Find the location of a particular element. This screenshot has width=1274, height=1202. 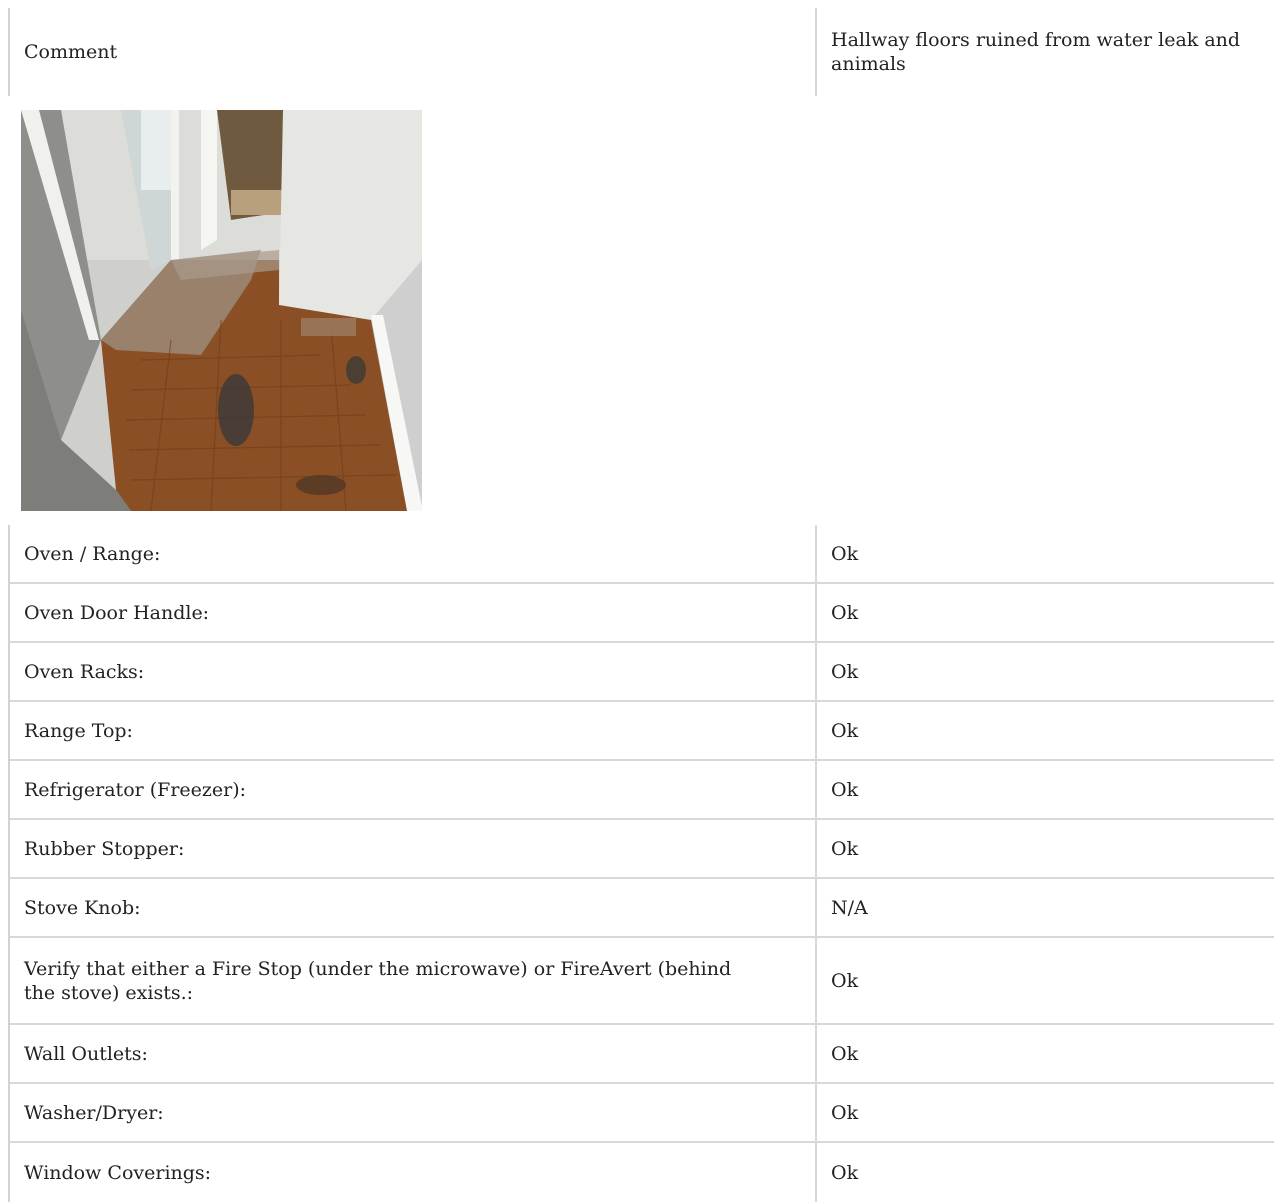

hallway-photo is located at coordinates (221, 310).